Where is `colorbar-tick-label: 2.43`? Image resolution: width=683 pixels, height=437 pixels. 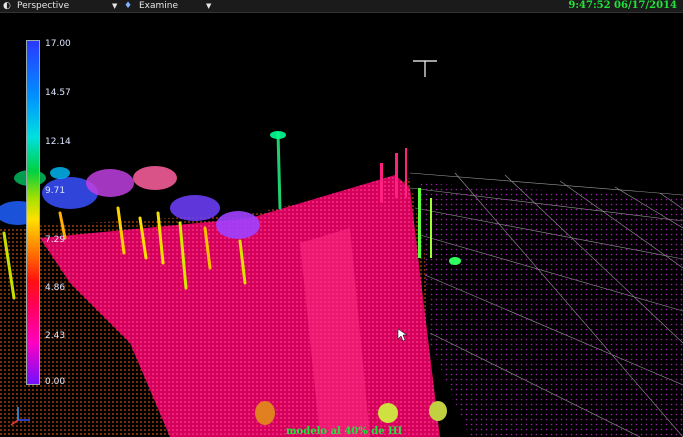
colorbar-tick-label: 2.43 is located at coordinates (55, 336).